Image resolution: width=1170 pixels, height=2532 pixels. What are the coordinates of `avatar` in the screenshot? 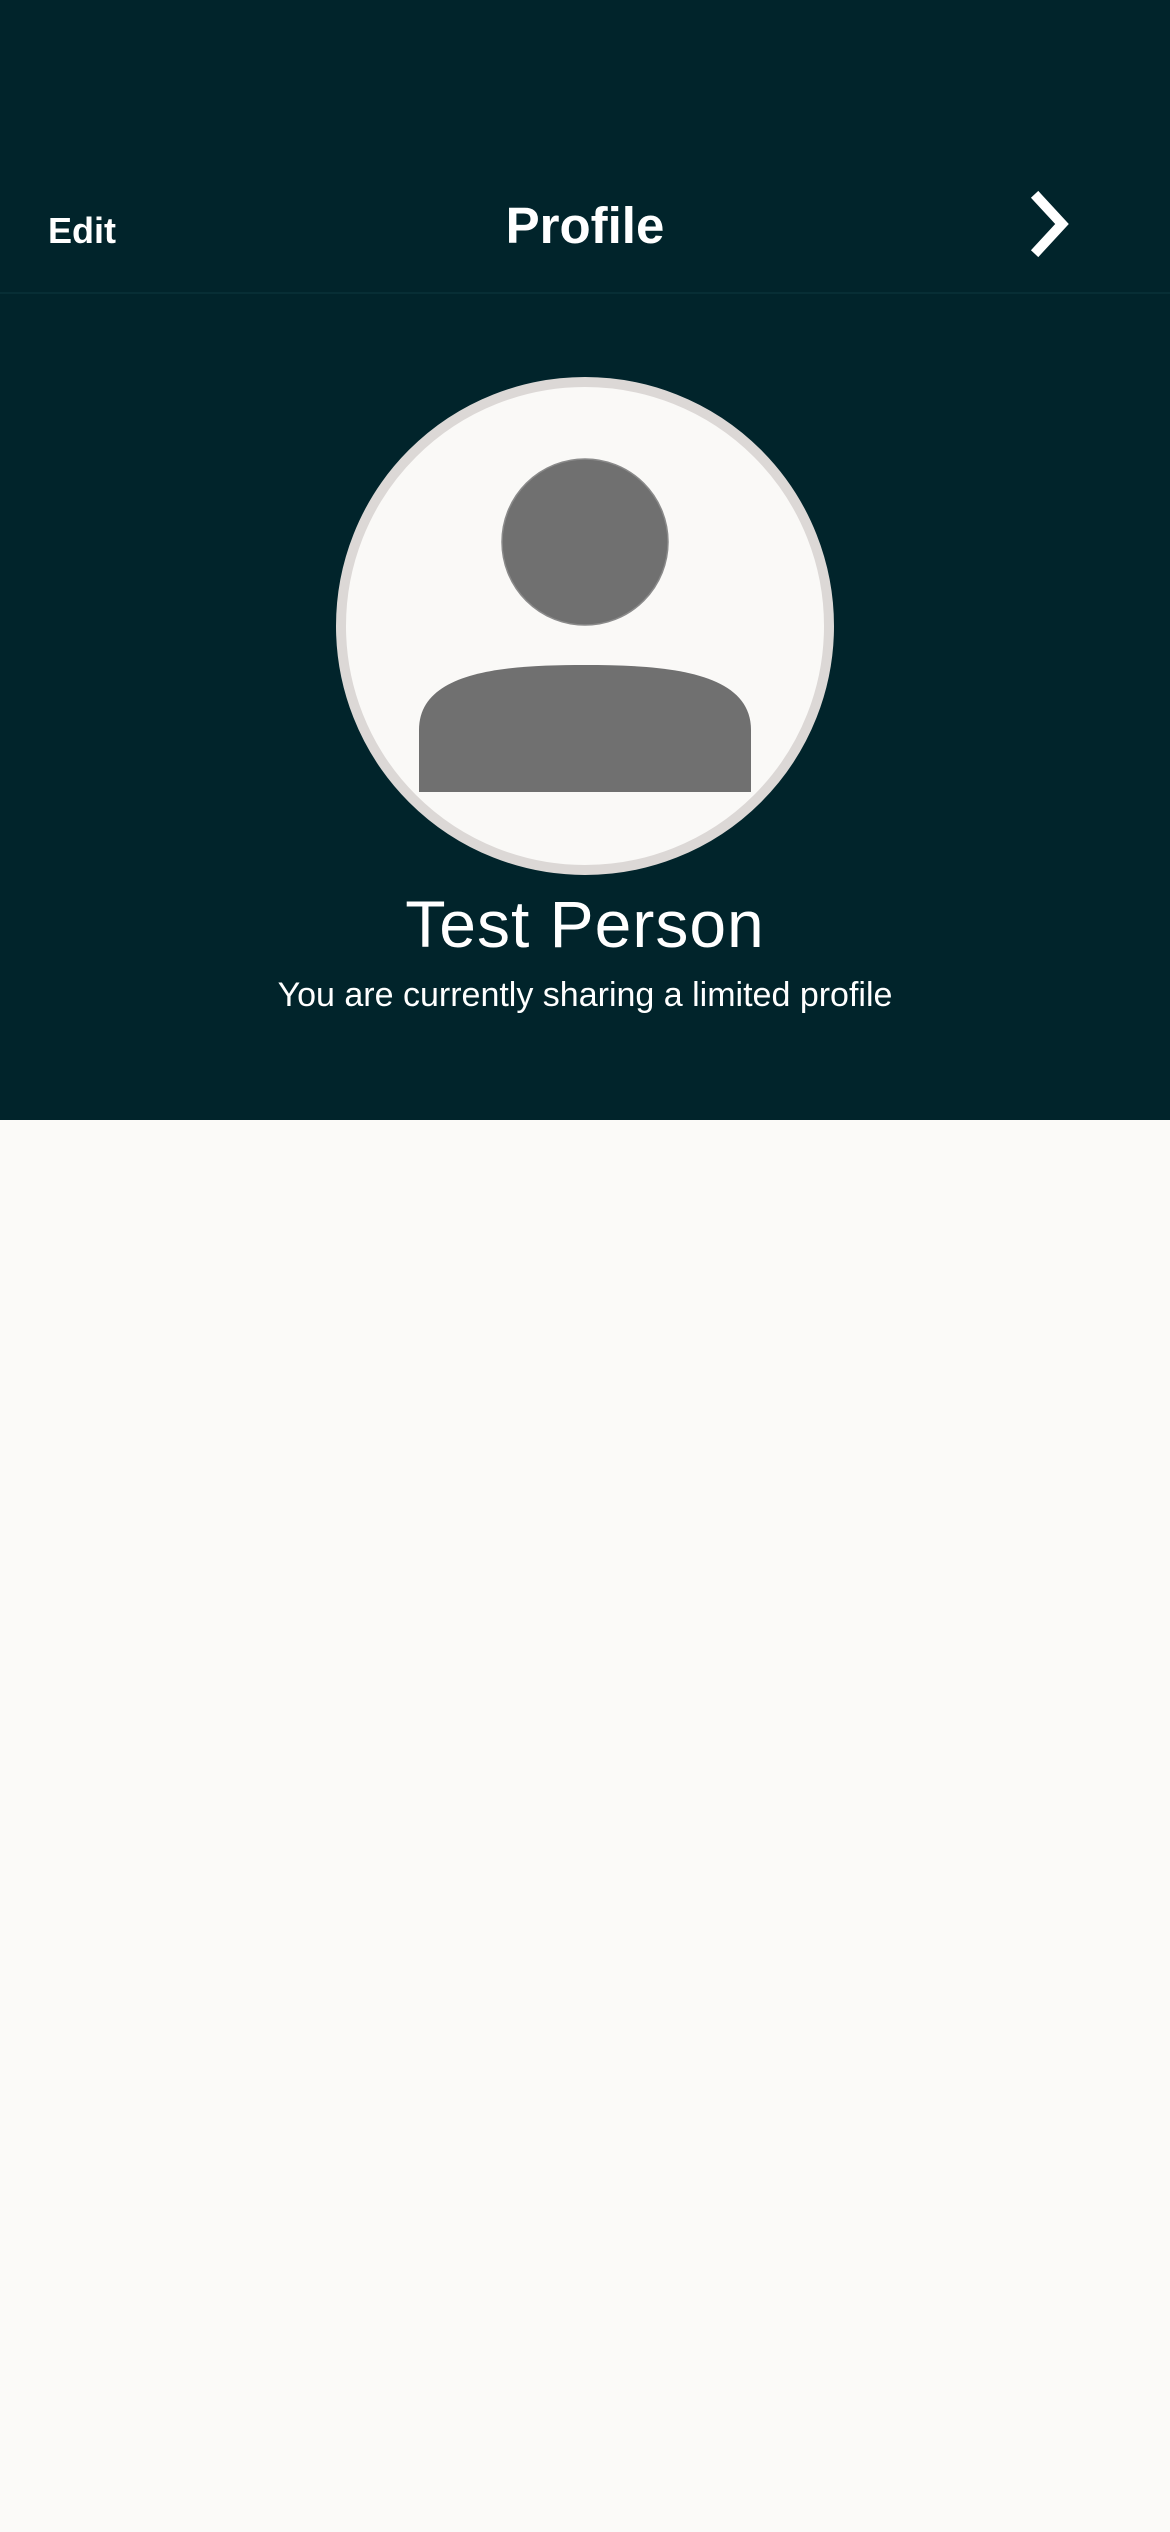 It's located at (585, 626).